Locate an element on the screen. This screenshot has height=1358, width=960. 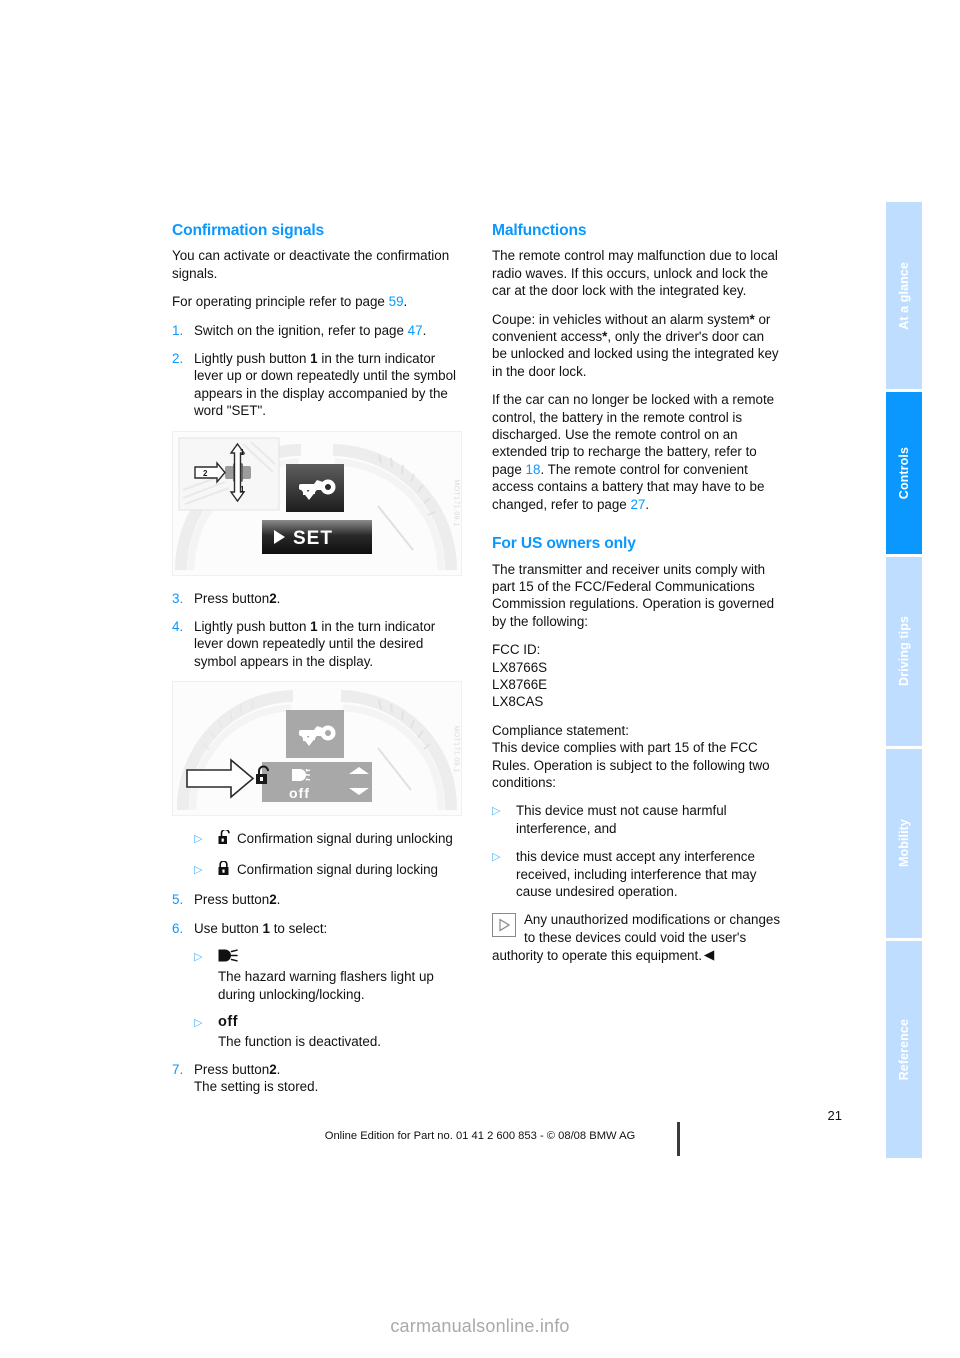
step-2-number: 2. is located at coordinates (178, 359).